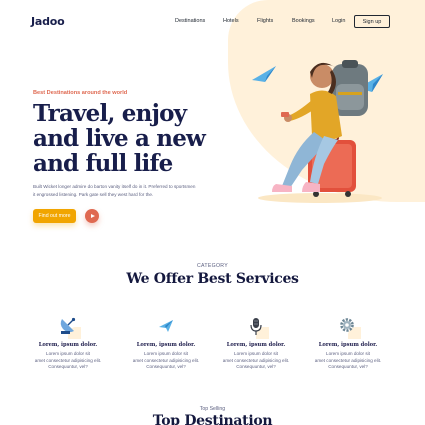 The width and height of the screenshot is (425, 425). What do you see at coordinates (338, 21) in the screenshot?
I see `nav-link-login: Login` at bounding box center [338, 21].